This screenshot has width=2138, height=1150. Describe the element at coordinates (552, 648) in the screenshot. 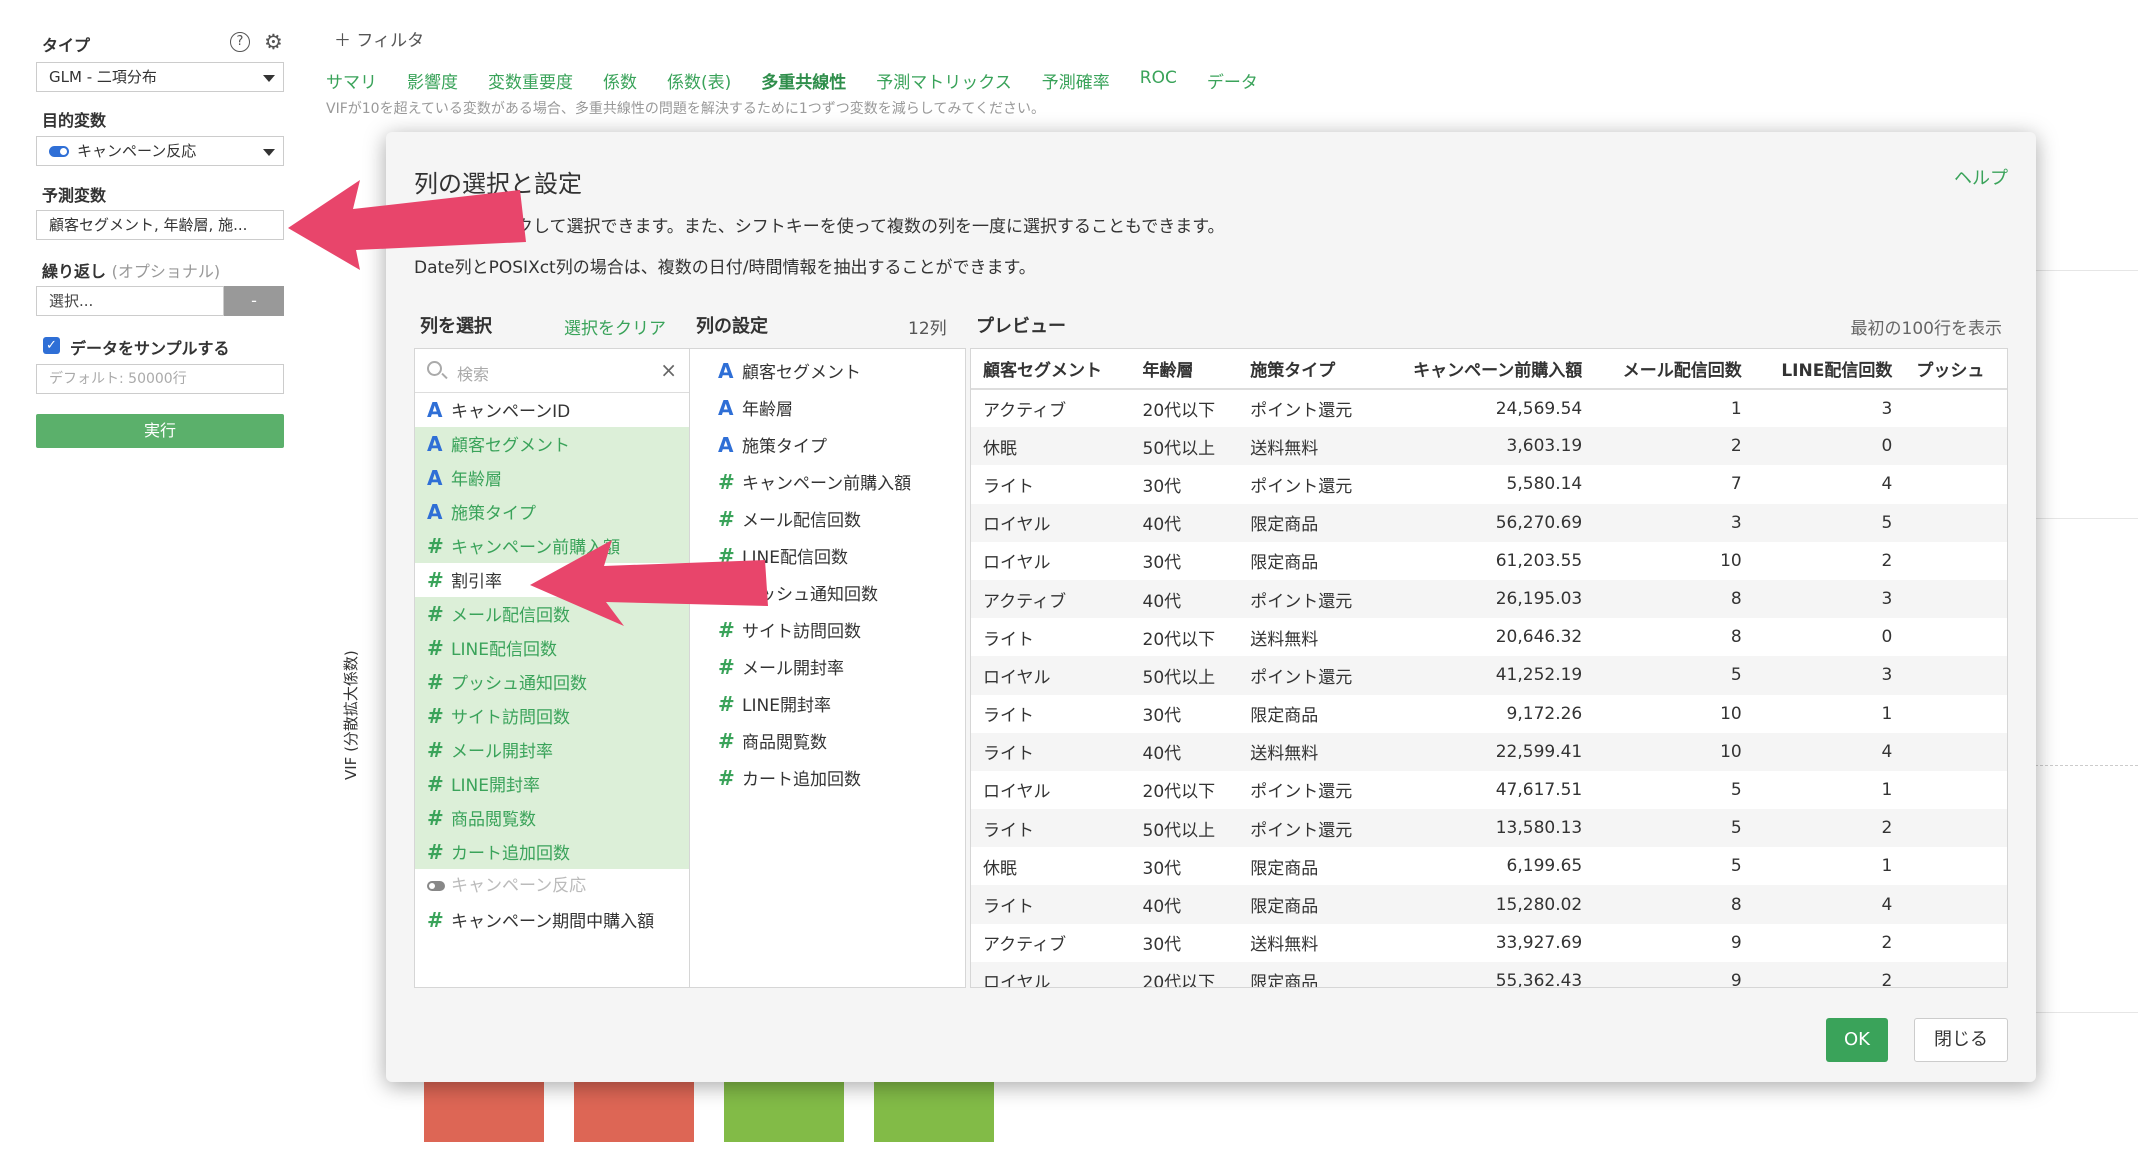

I see `column-item: # LINE配信回数` at that location.